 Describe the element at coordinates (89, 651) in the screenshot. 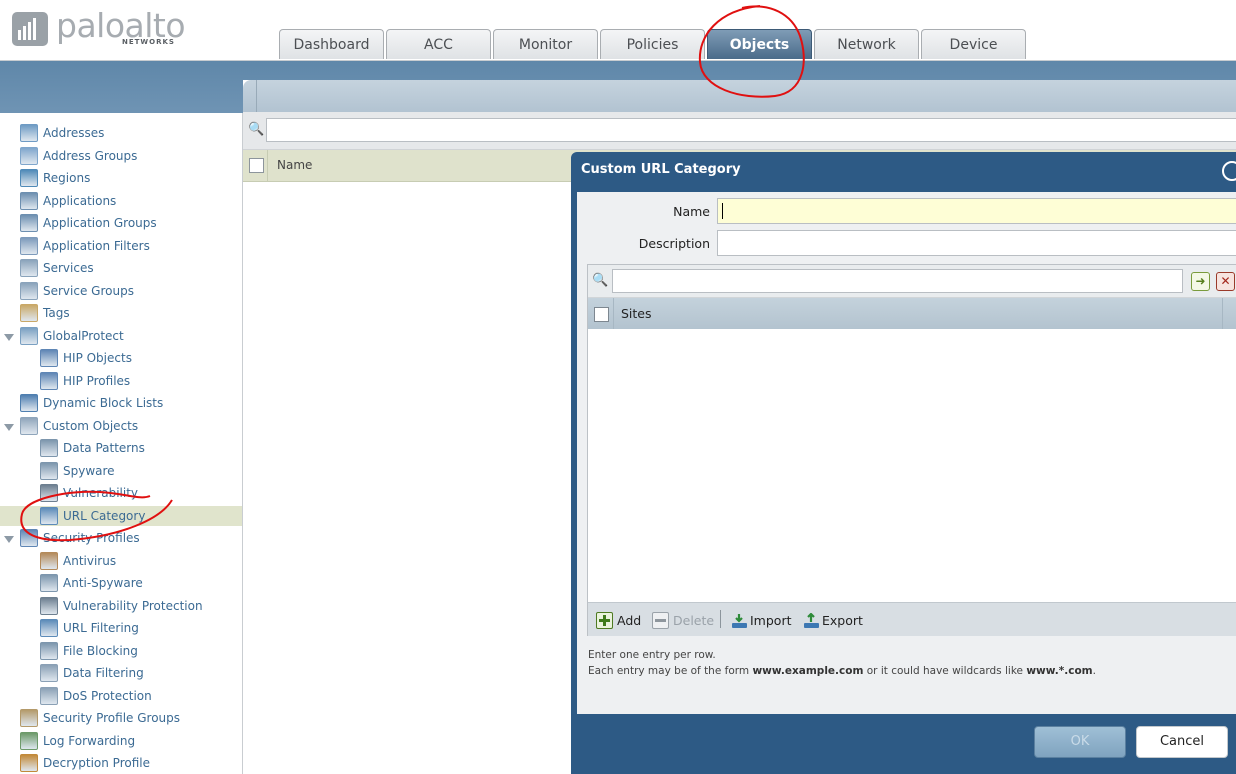

I see `sidebar-item-file-blocking: File Blocking` at that location.